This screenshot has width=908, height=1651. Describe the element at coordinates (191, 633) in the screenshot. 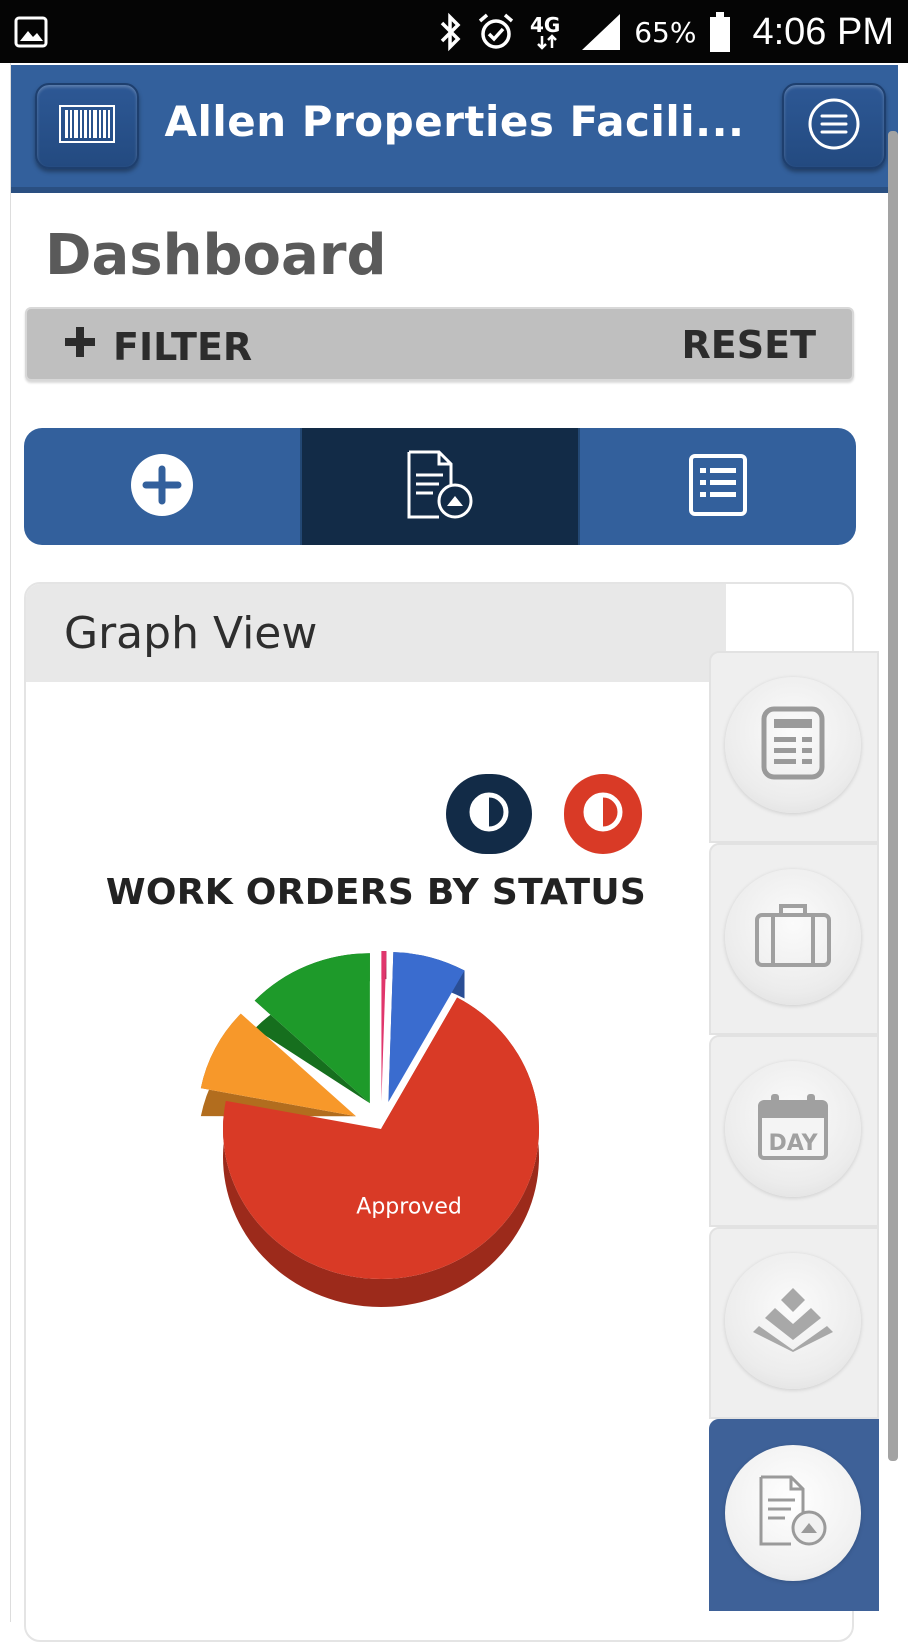

I see `card-title: Graph View` at that location.